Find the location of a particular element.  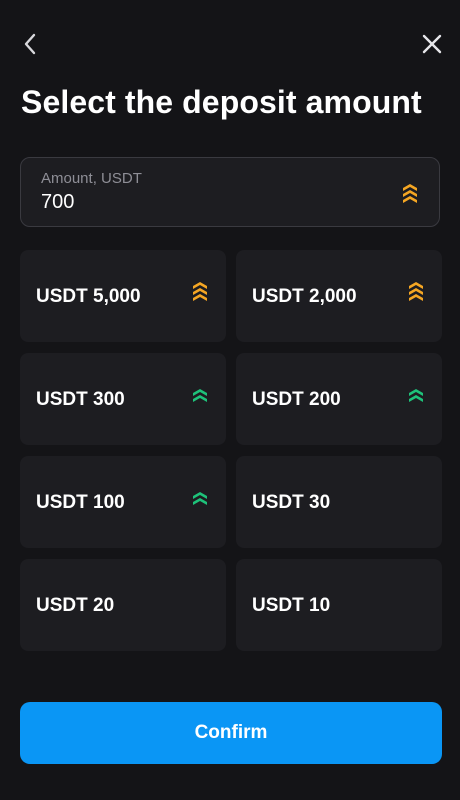

amount-option-label: USDT 20 is located at coordinates (75, 605).